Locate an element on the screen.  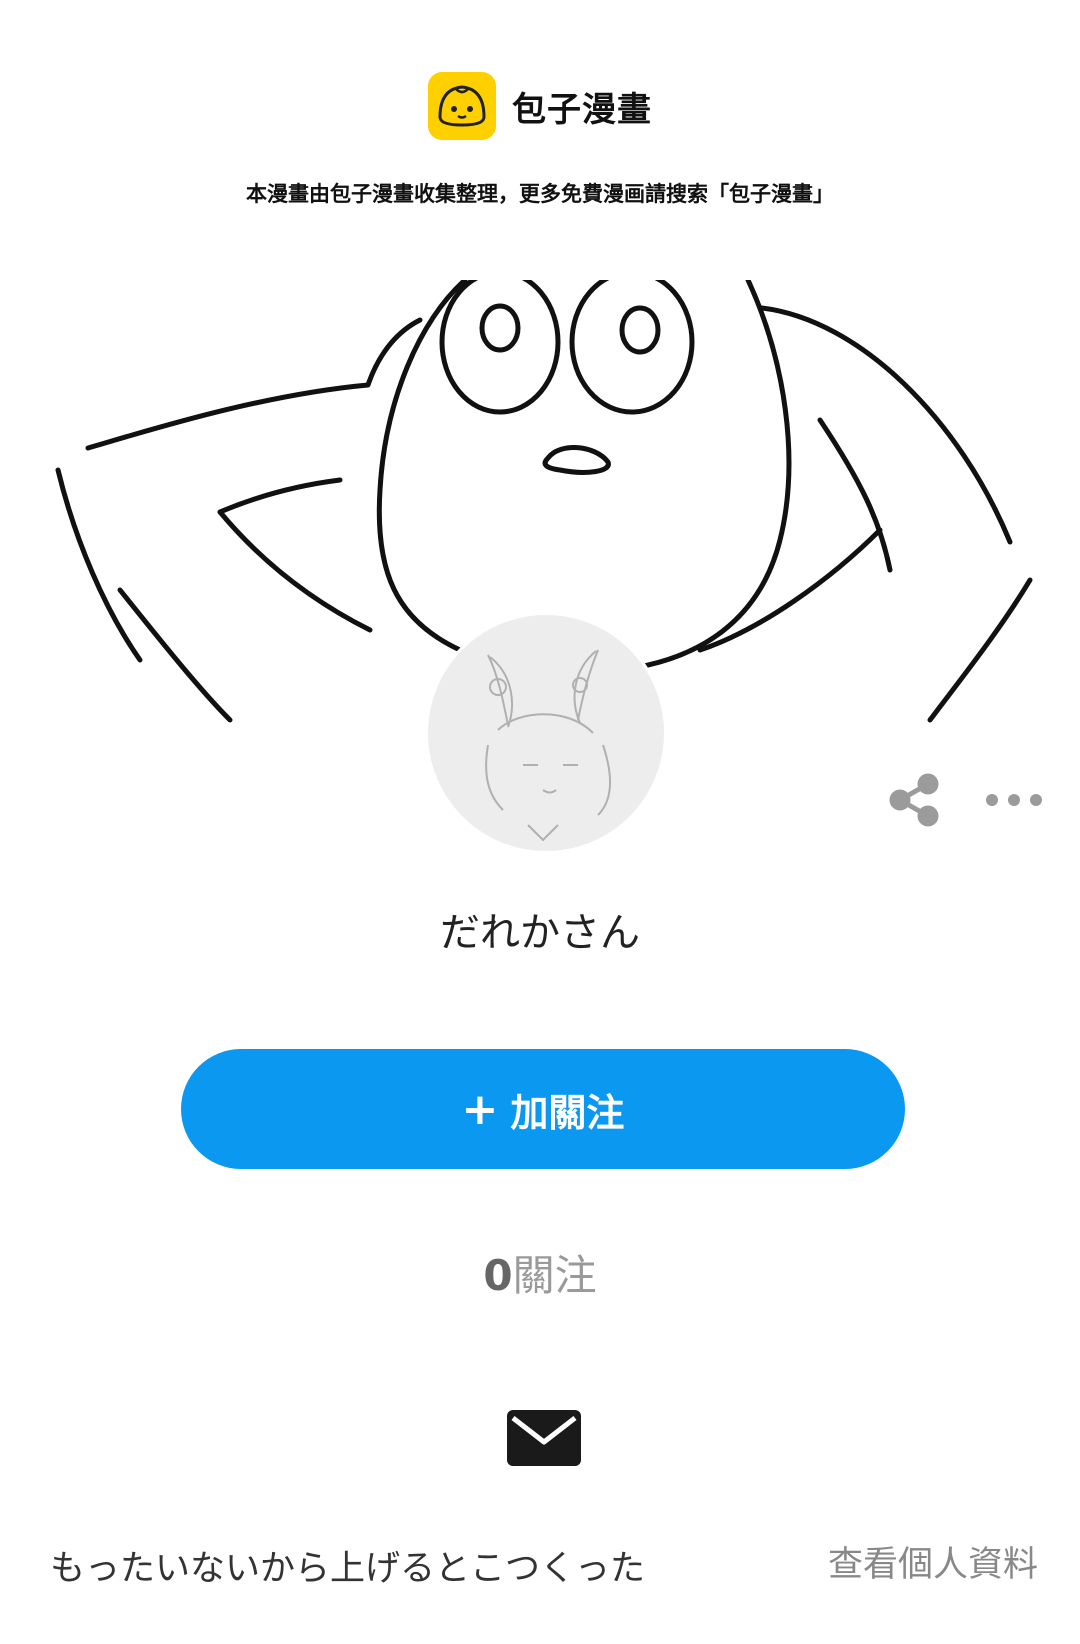
follow-button: + 加關注 is located at coordinates (543, 1109).